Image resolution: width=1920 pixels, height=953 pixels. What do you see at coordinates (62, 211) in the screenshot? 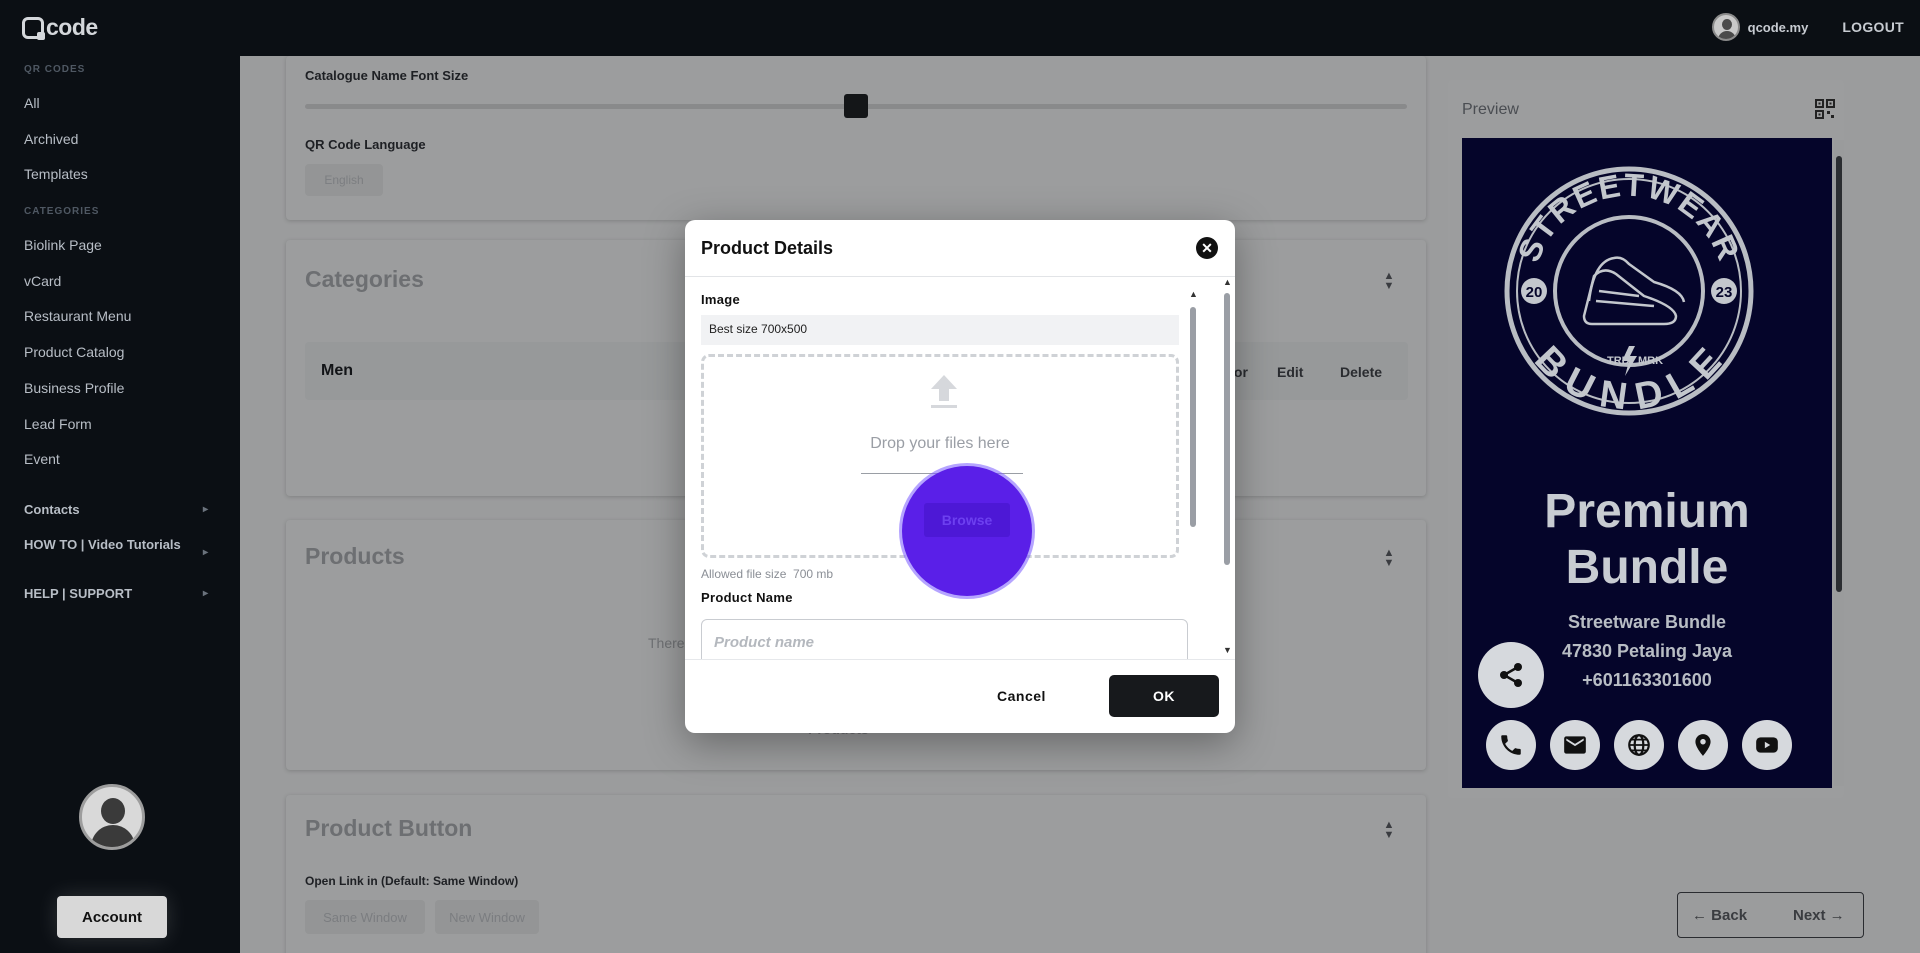
I see `sidebar-heading-categories: CATEGORIES` at bounding box center [62, 211].